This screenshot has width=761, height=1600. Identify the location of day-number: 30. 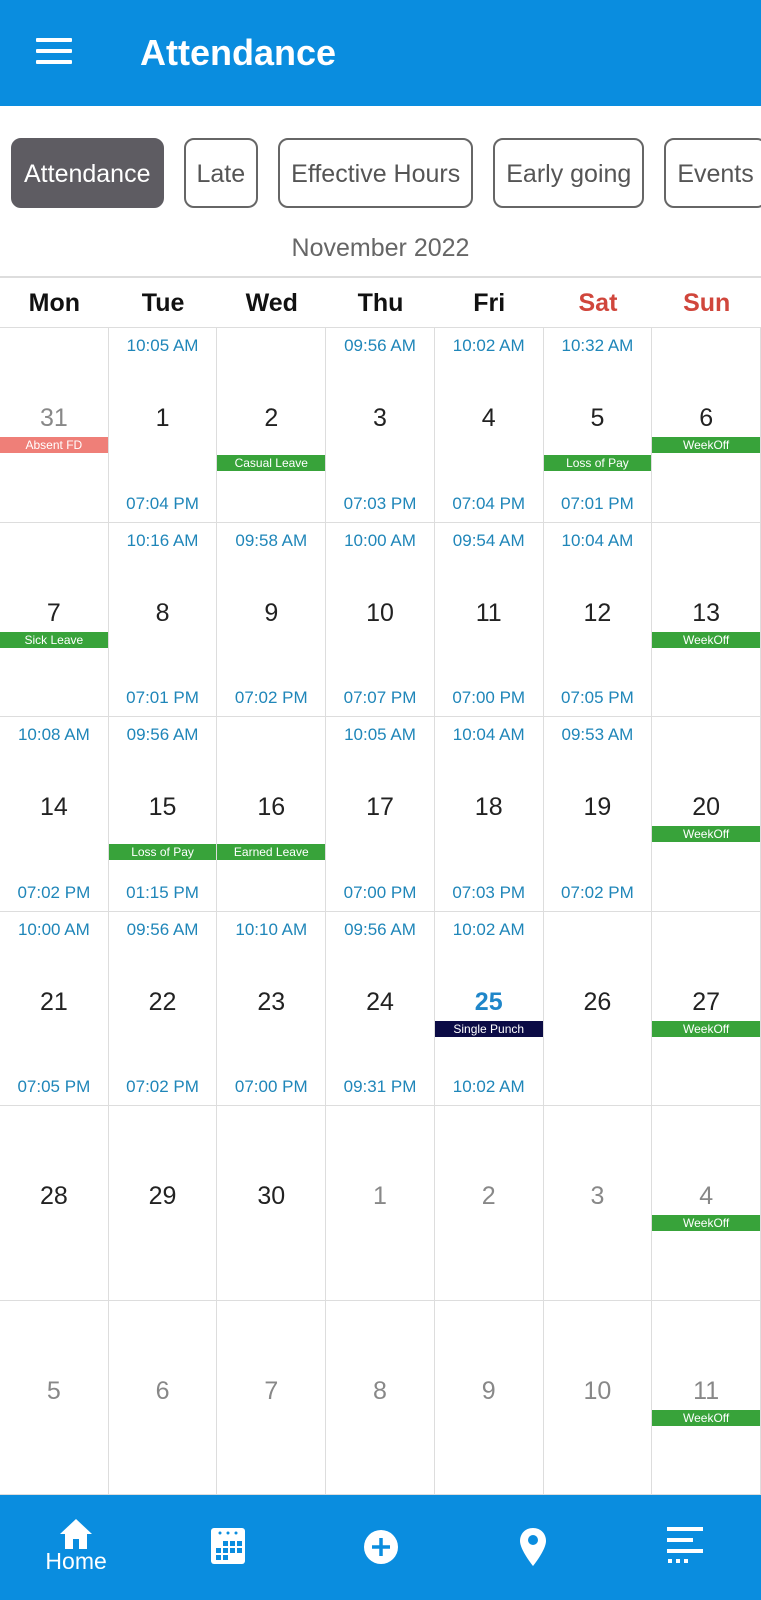
(271, 1196).